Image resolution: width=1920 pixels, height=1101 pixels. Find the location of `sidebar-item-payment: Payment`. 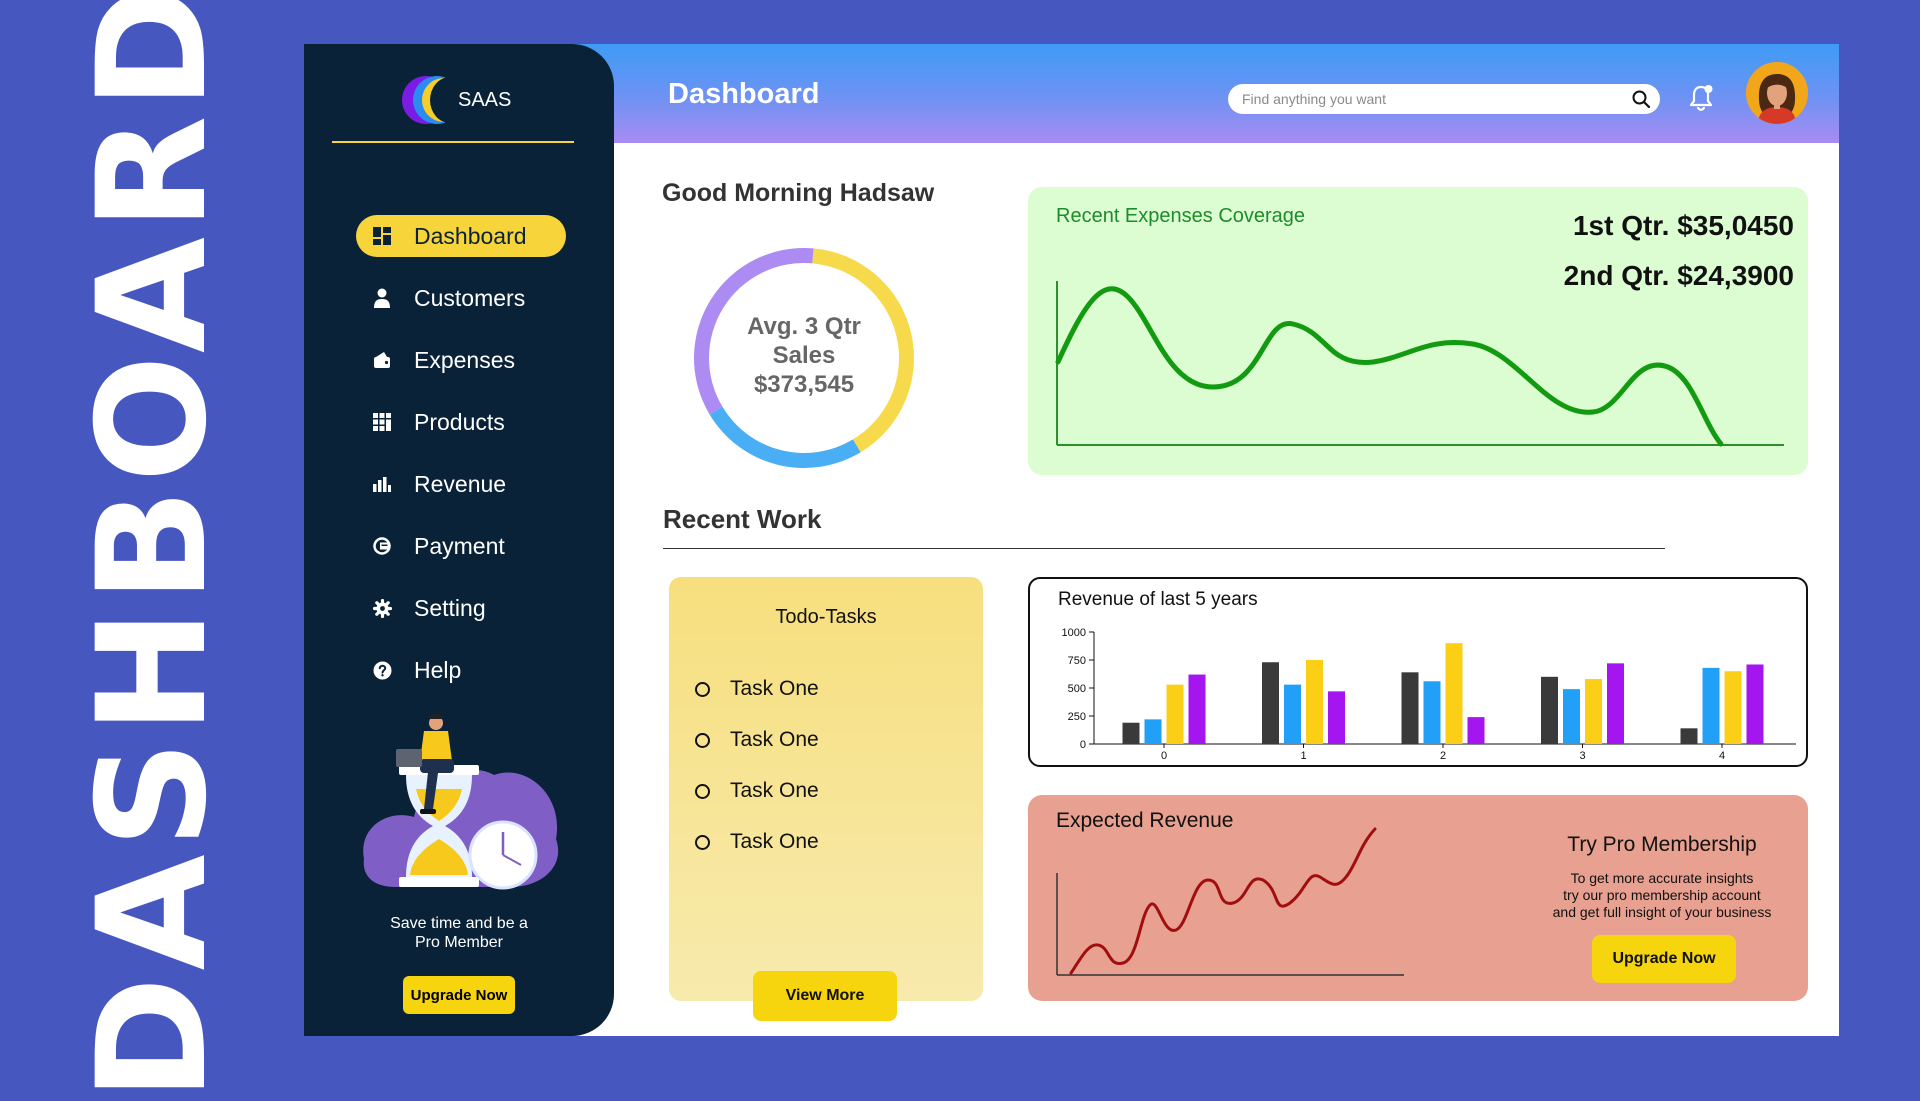

sidebar-item-payment: Payment is located at coordinates (461, 546).